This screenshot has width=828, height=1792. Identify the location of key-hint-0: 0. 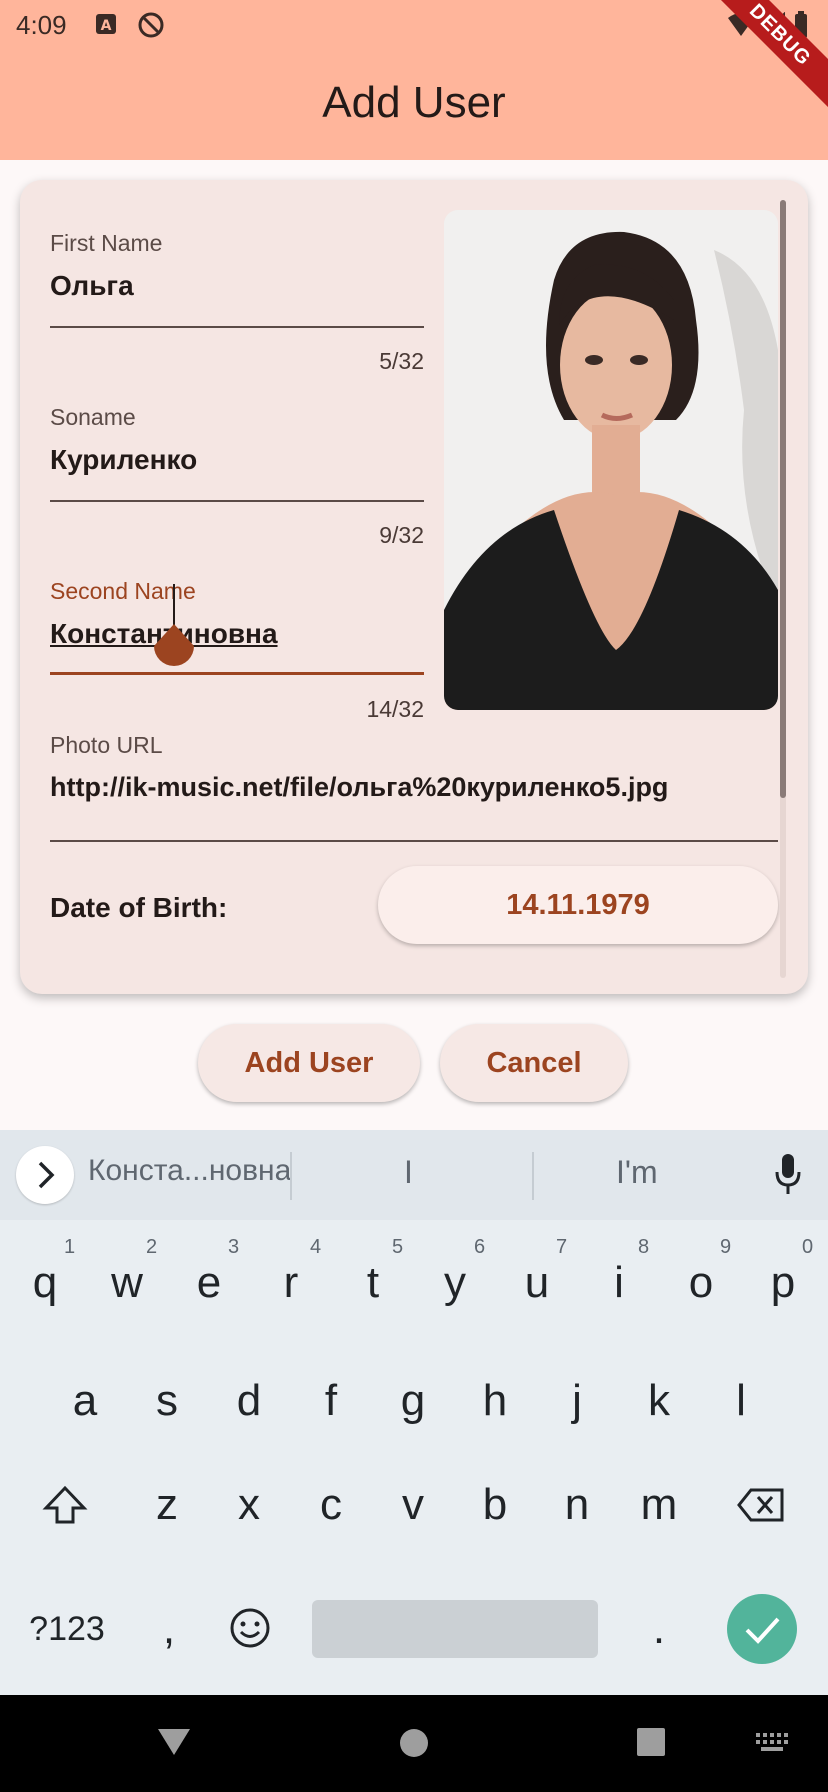
(808, 1247).